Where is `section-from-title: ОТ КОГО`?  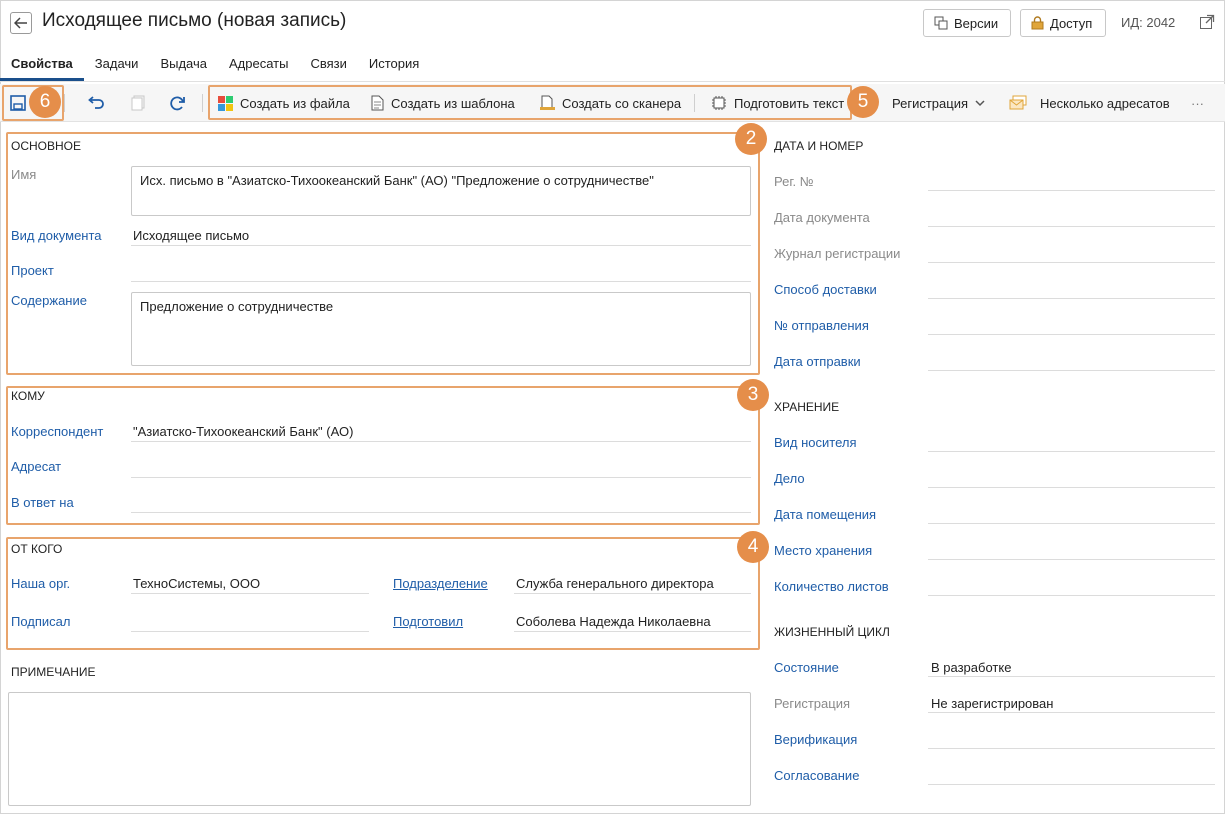
section-from-title: ОТ КОГО is located at coordinates (37, 549).